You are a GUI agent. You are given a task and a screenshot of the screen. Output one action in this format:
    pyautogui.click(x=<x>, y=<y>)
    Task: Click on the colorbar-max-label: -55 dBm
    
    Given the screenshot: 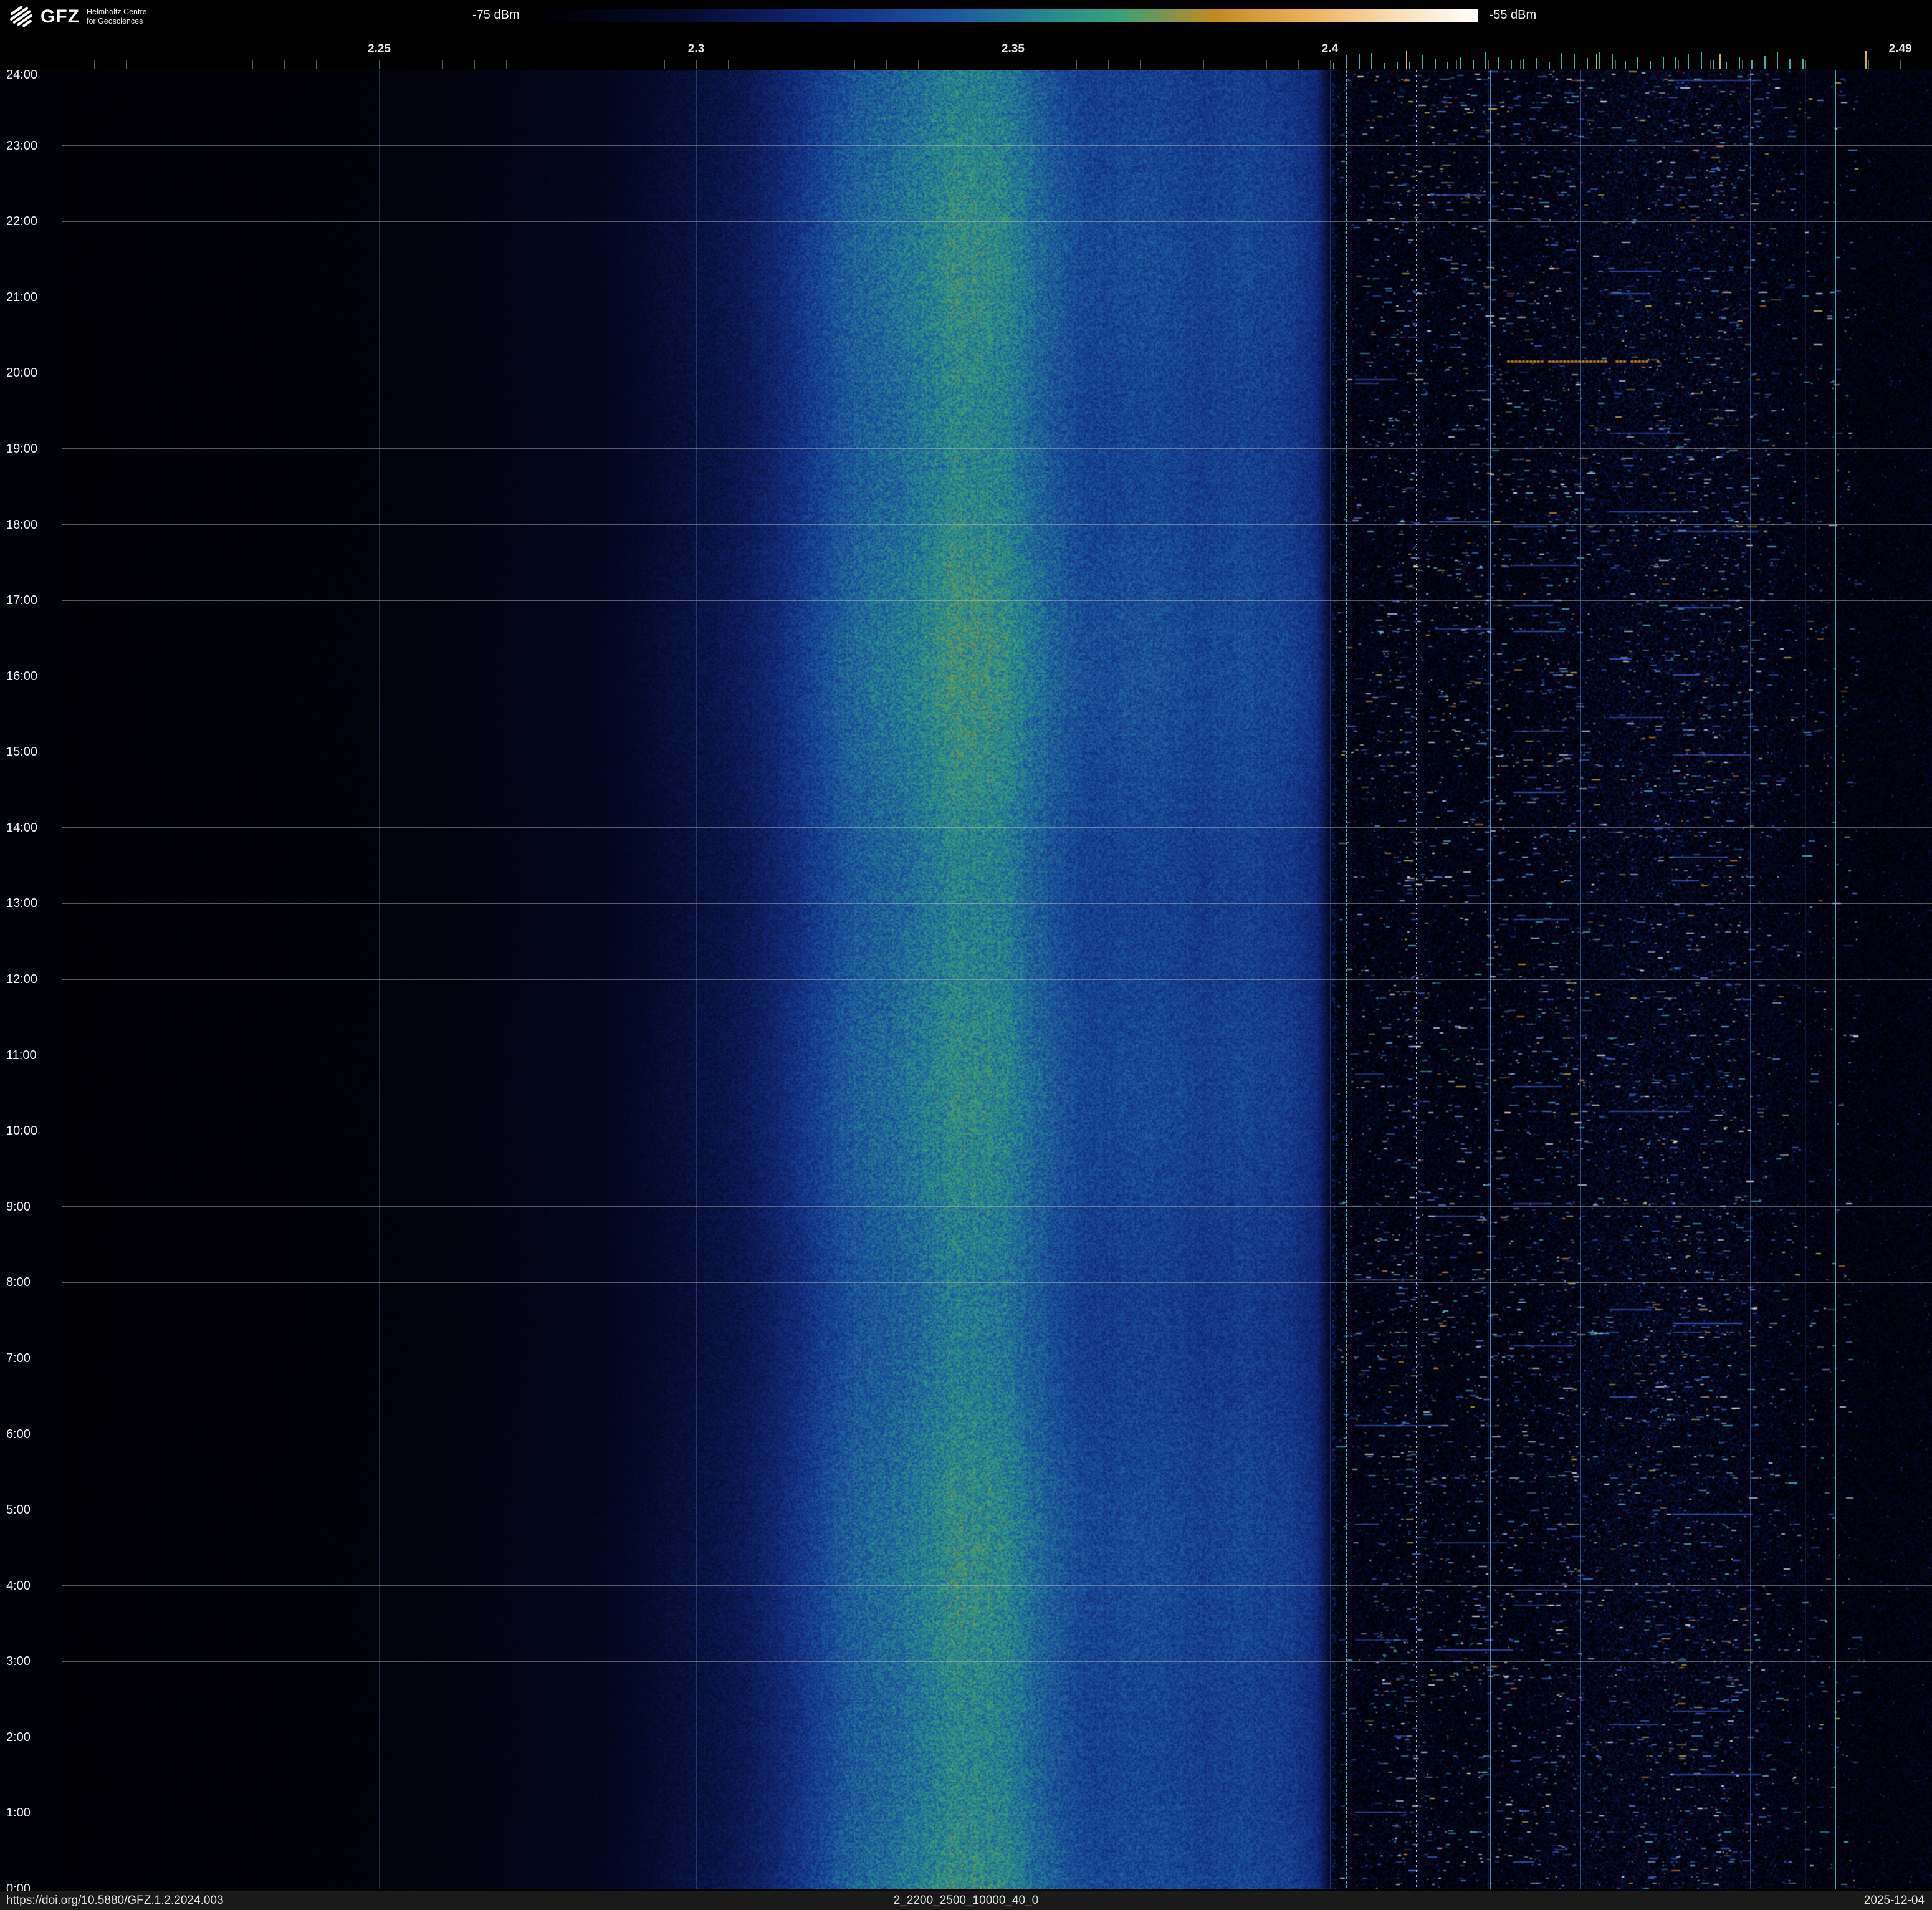 What is the action you would take?
    pyautogui.click(x=1513, y=15)
    